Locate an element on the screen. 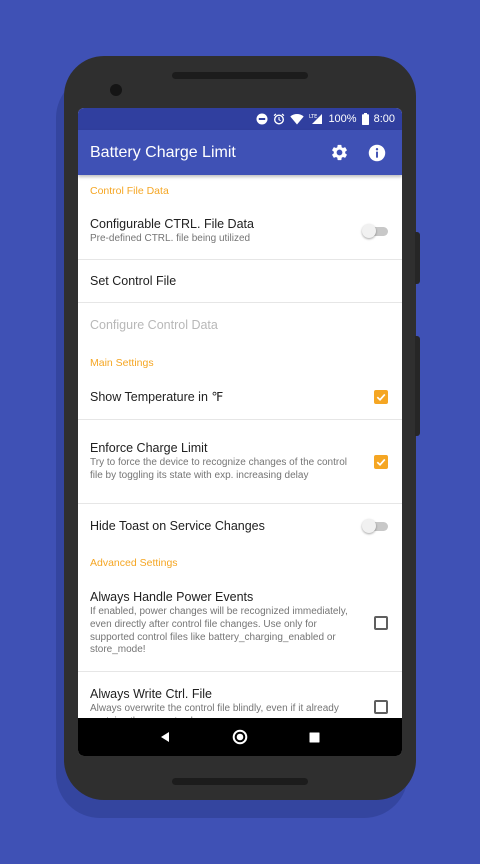  show-temperature-checkbox is located at coordinates (381, 397).